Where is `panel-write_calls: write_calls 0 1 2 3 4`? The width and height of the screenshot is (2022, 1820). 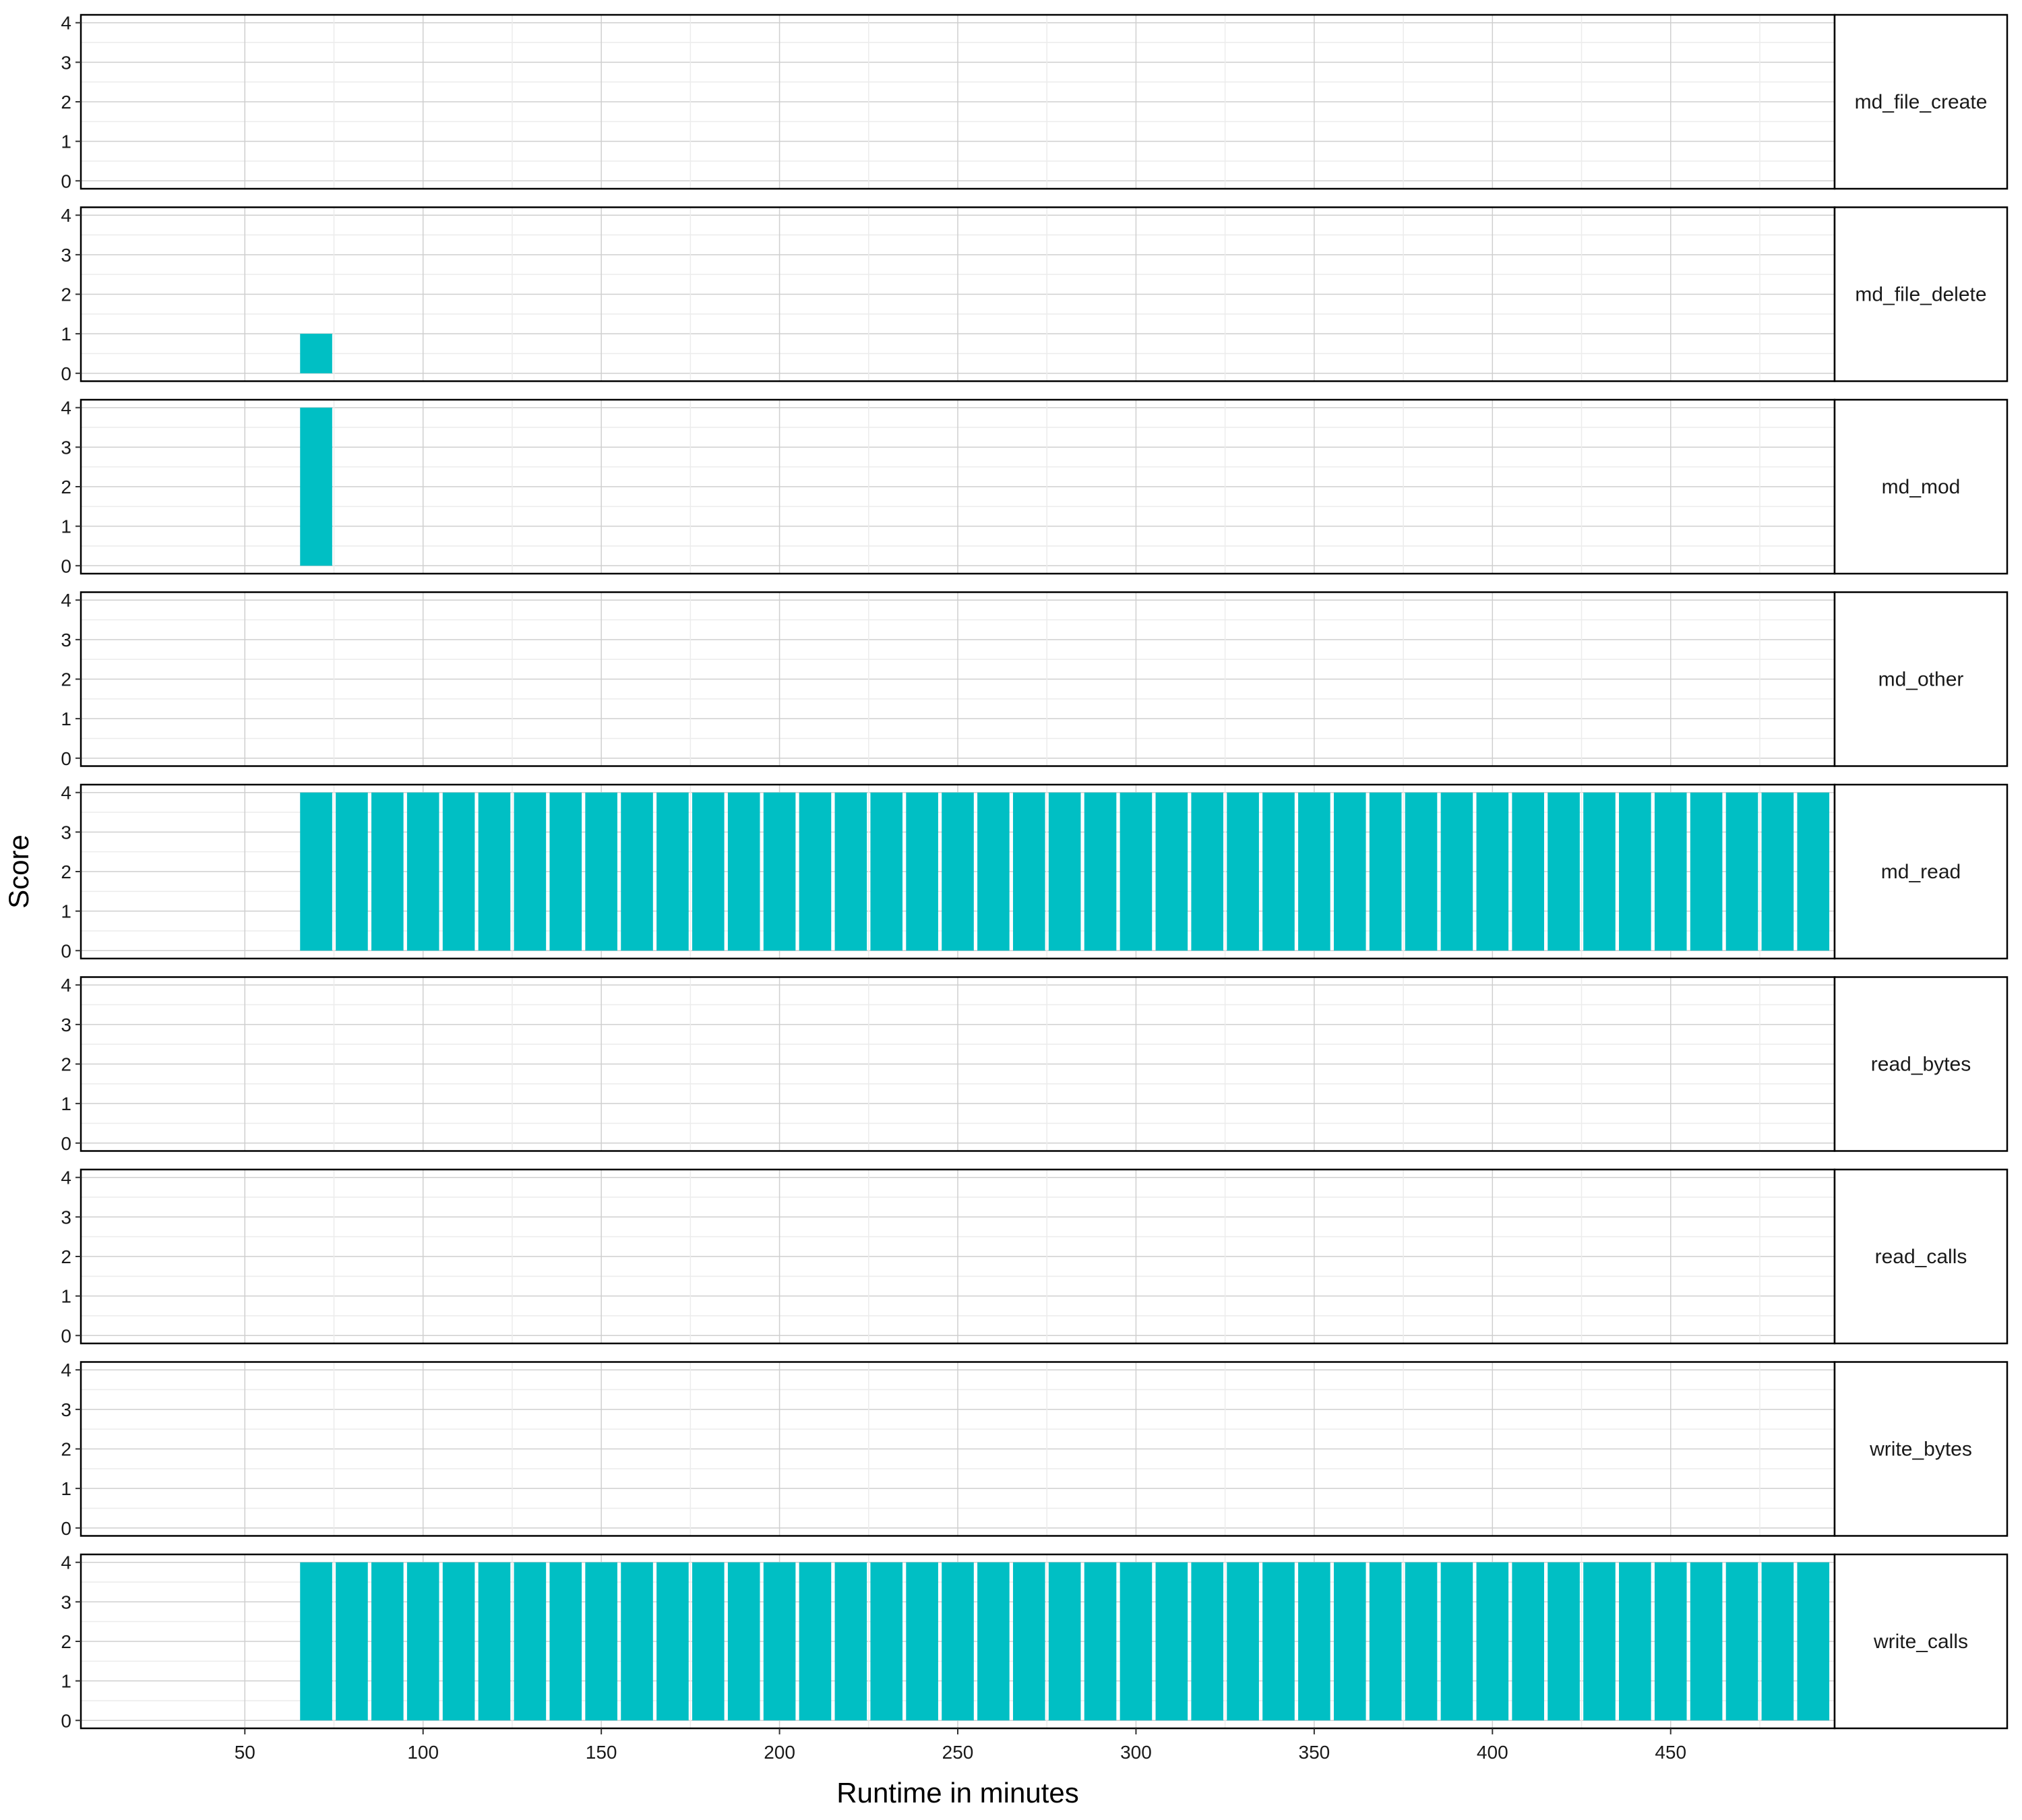
panel-write_calls: write_calls 0 1 2 3 4 is located at coordinates (1035, 1641).